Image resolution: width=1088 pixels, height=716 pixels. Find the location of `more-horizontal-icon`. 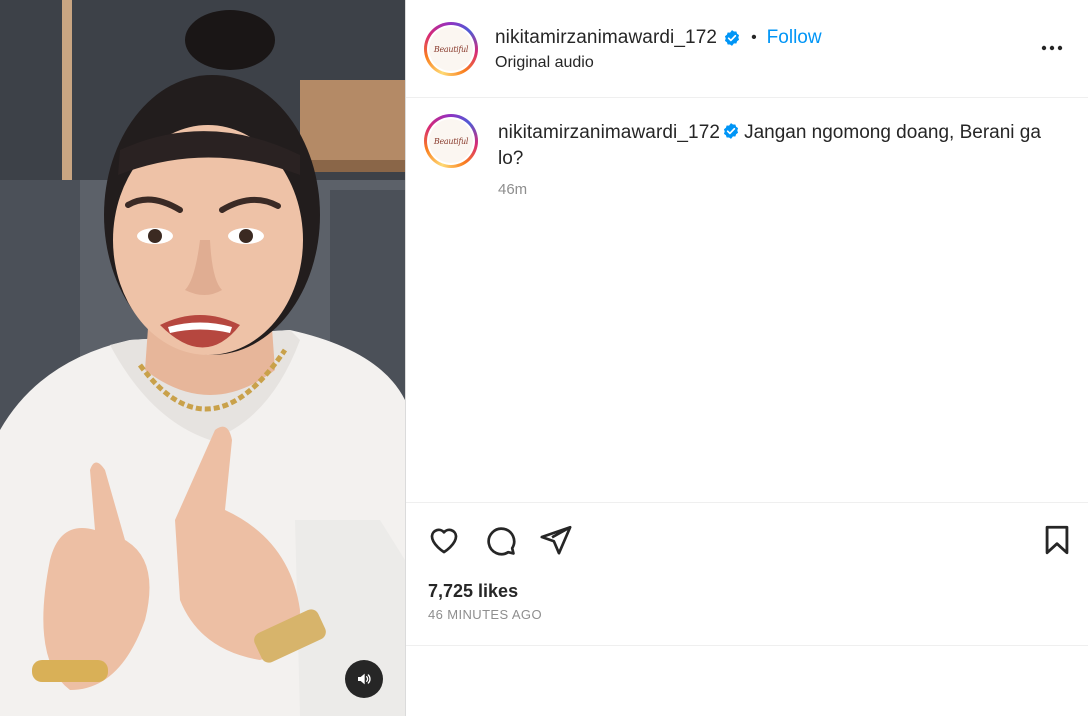

more-horizontal-icon is located at coordinates (1052, 48).